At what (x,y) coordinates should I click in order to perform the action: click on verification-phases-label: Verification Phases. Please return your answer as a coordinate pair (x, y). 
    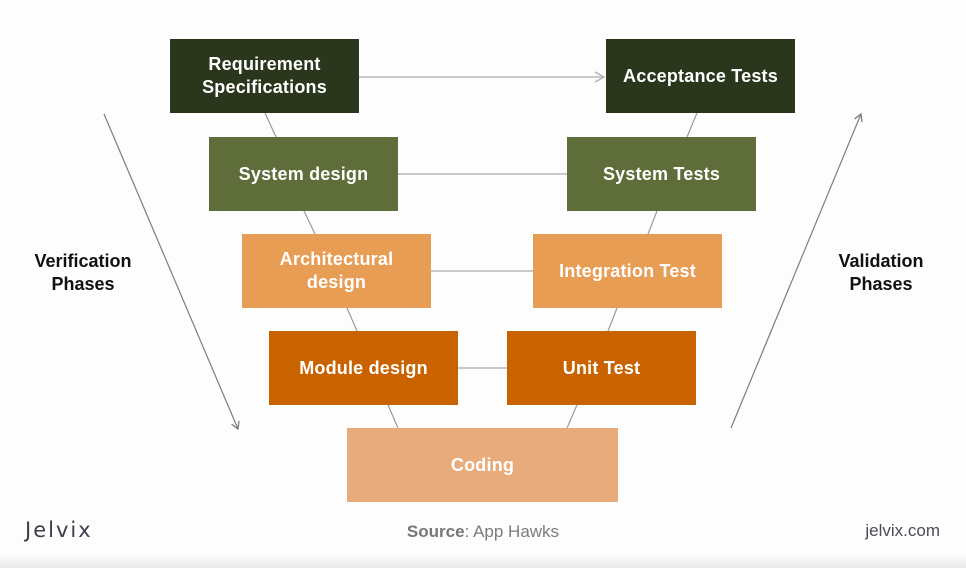
    Looking at the image, I should click on (83, 273).